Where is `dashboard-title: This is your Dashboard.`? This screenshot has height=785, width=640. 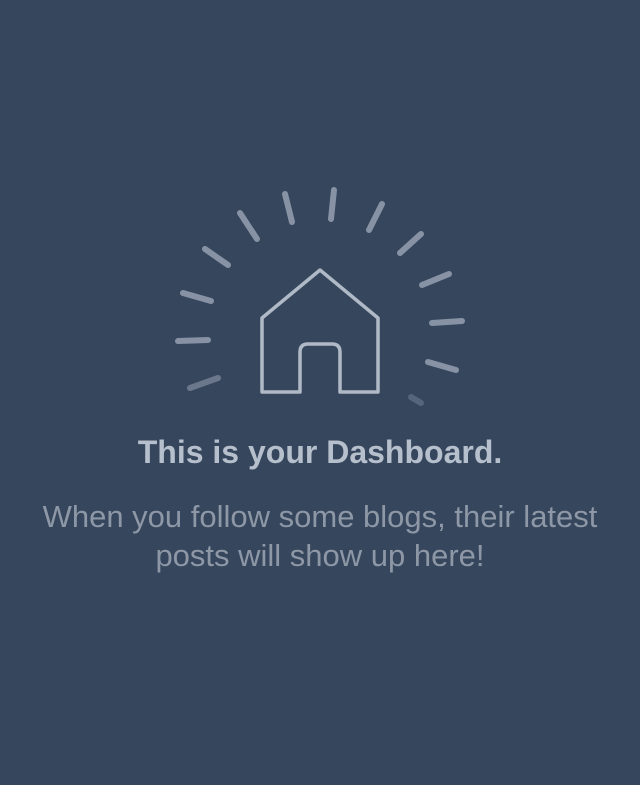 dashboard-title: This is your Dashboard. is located at coordinates (320, 452).